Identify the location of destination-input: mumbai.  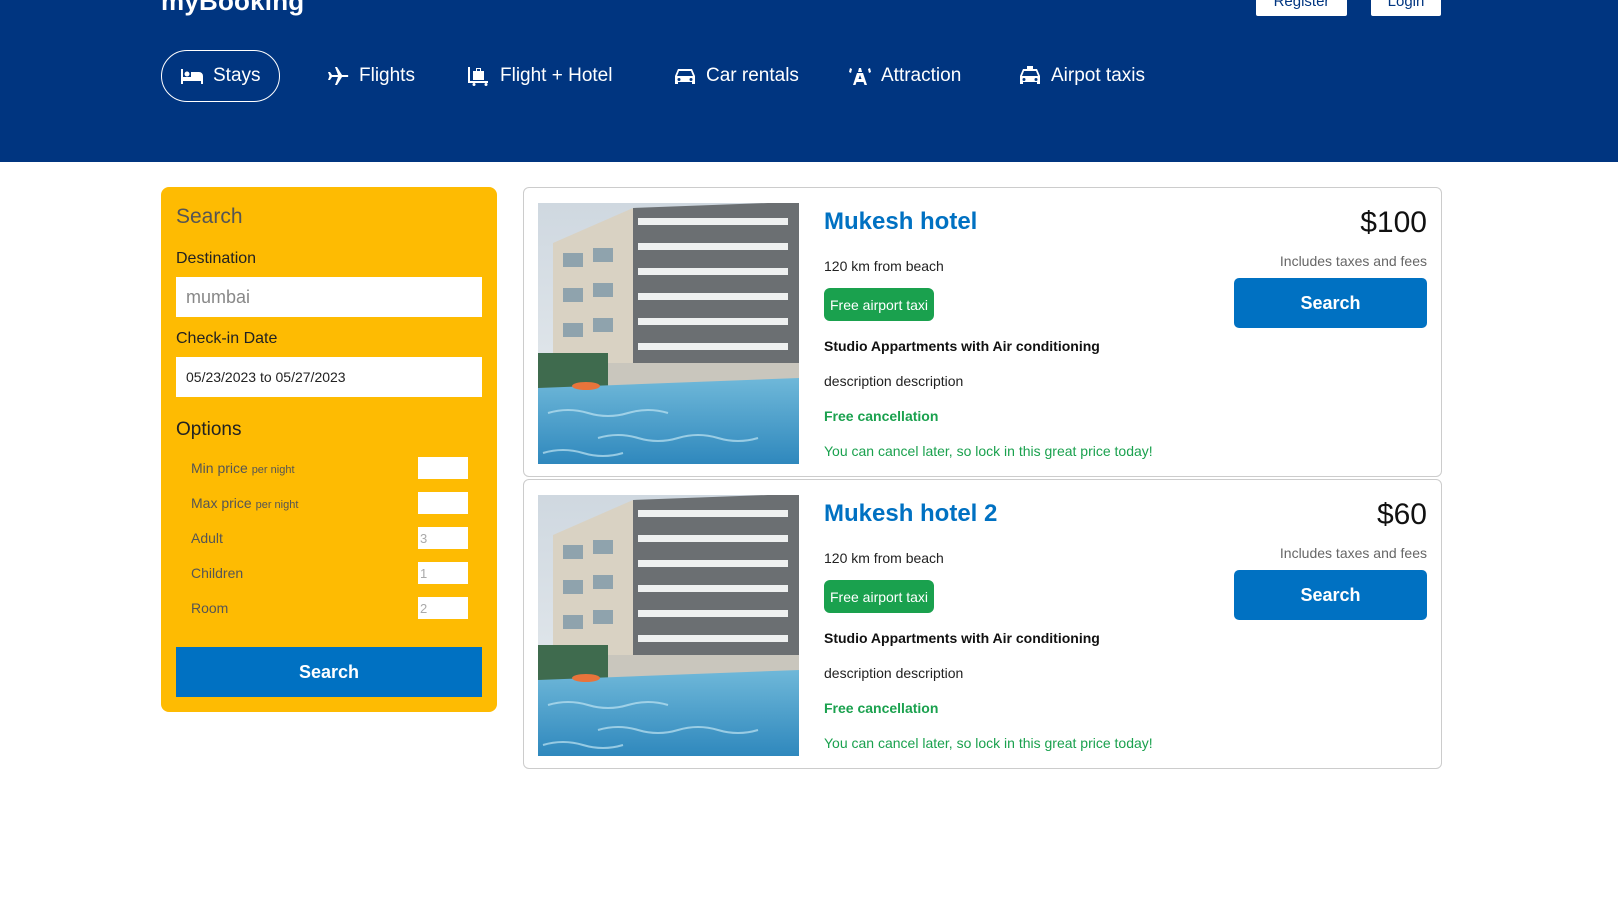
(329, 297).